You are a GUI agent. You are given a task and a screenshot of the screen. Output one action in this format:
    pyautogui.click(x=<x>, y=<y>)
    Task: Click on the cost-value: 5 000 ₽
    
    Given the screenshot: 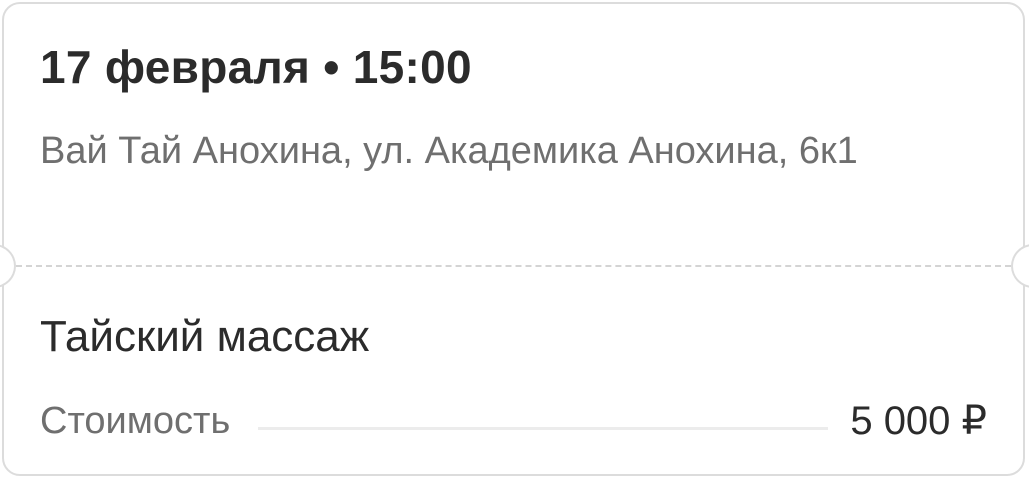 What is the action you would take?
    pyautogui.click(x=918, y=421)
    